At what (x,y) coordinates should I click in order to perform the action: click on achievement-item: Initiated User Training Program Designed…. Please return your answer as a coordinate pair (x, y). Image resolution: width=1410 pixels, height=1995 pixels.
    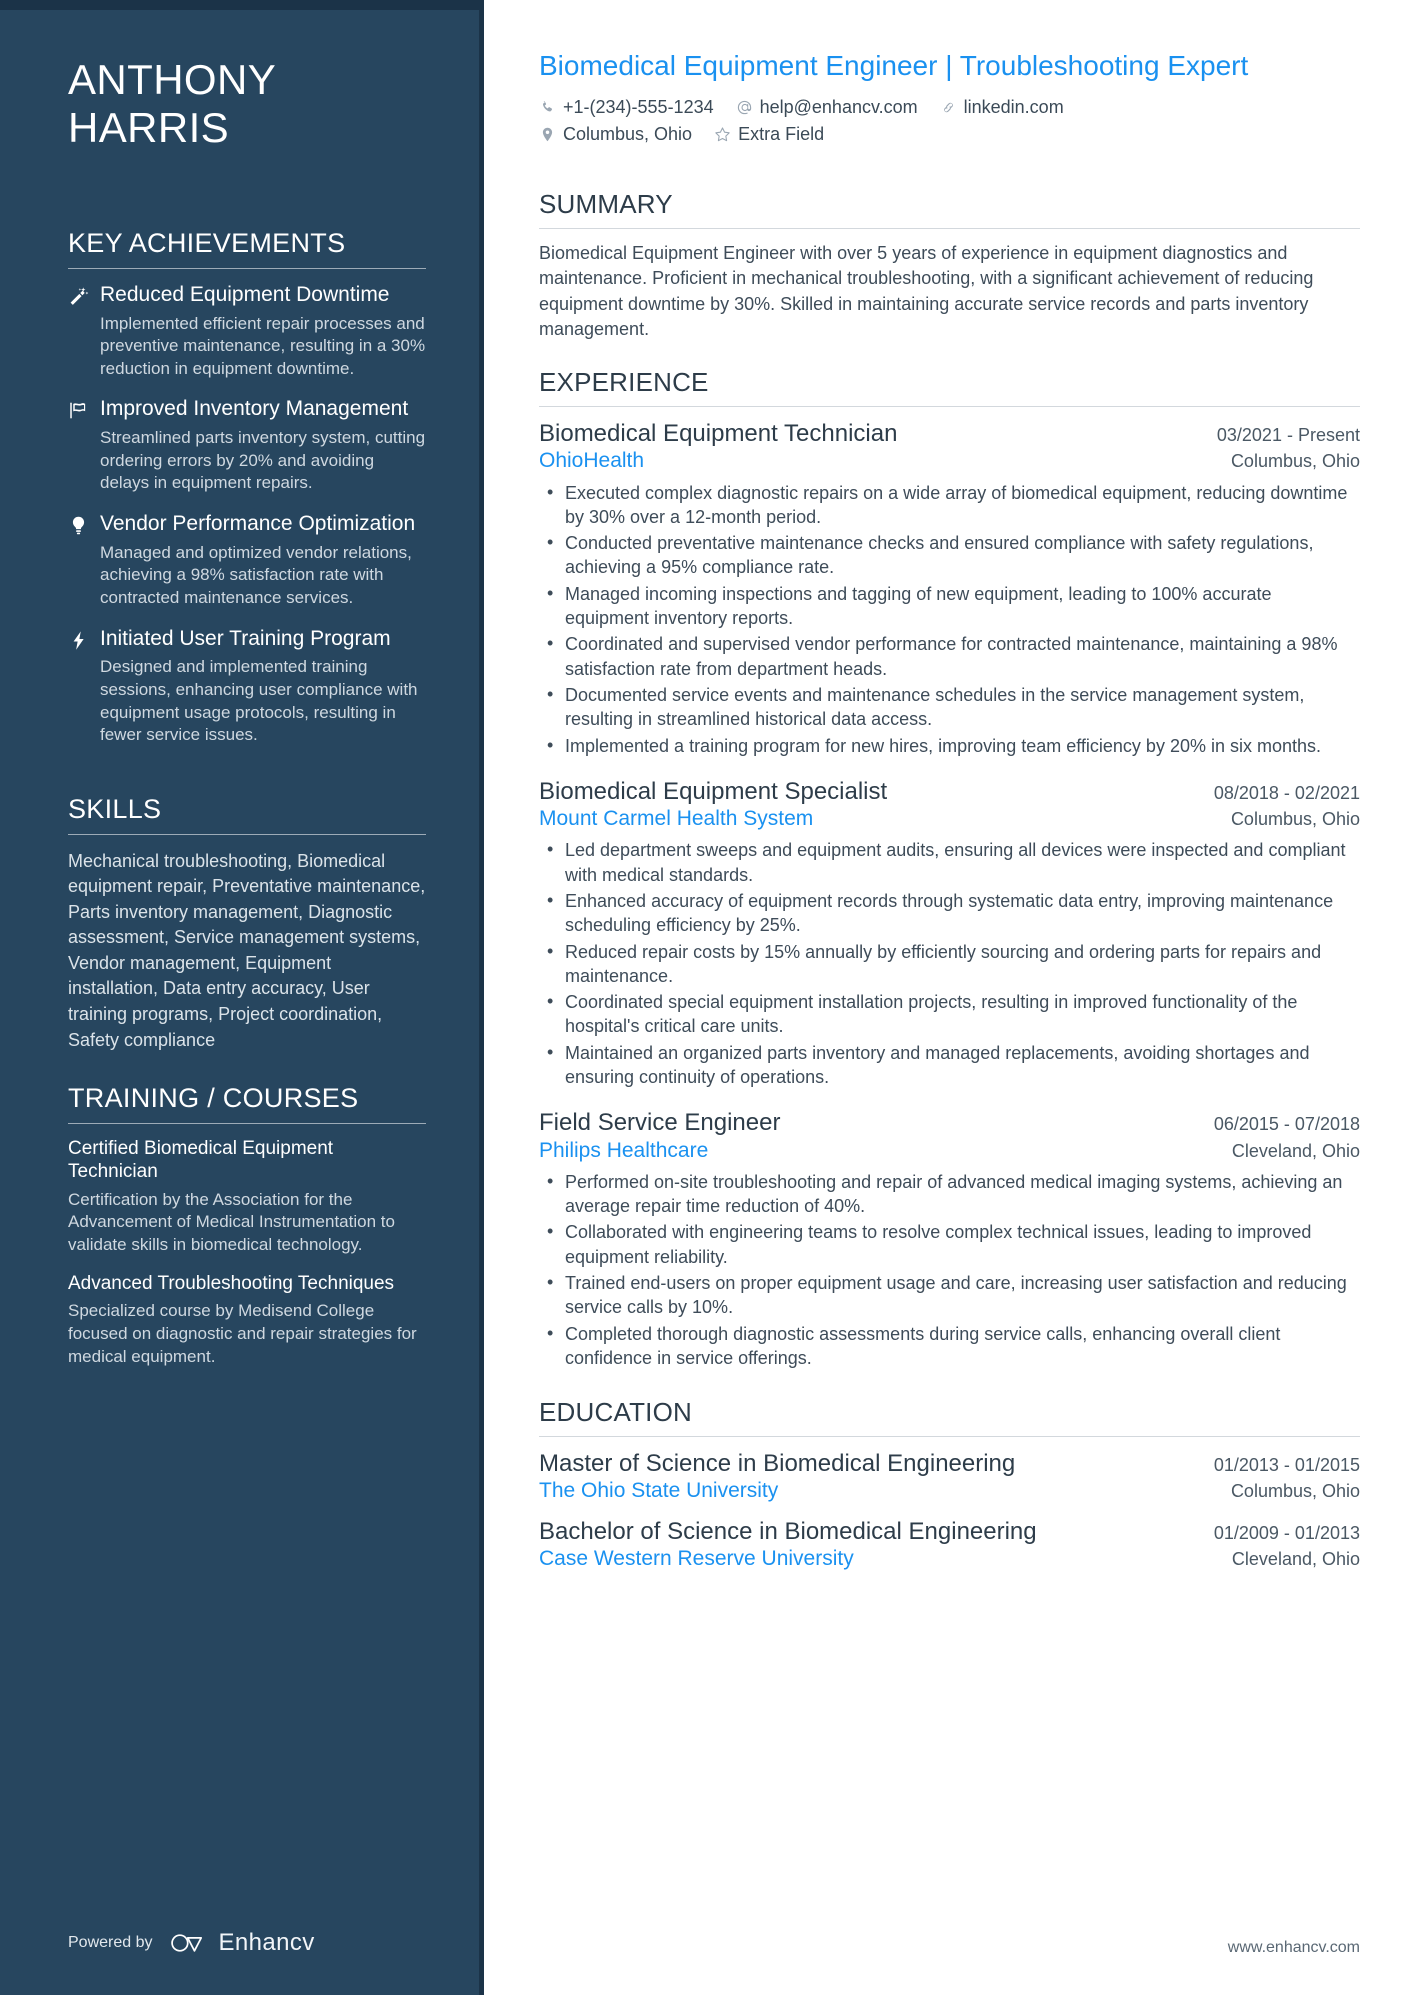
    Looking at the image, I should click on (247, 687).